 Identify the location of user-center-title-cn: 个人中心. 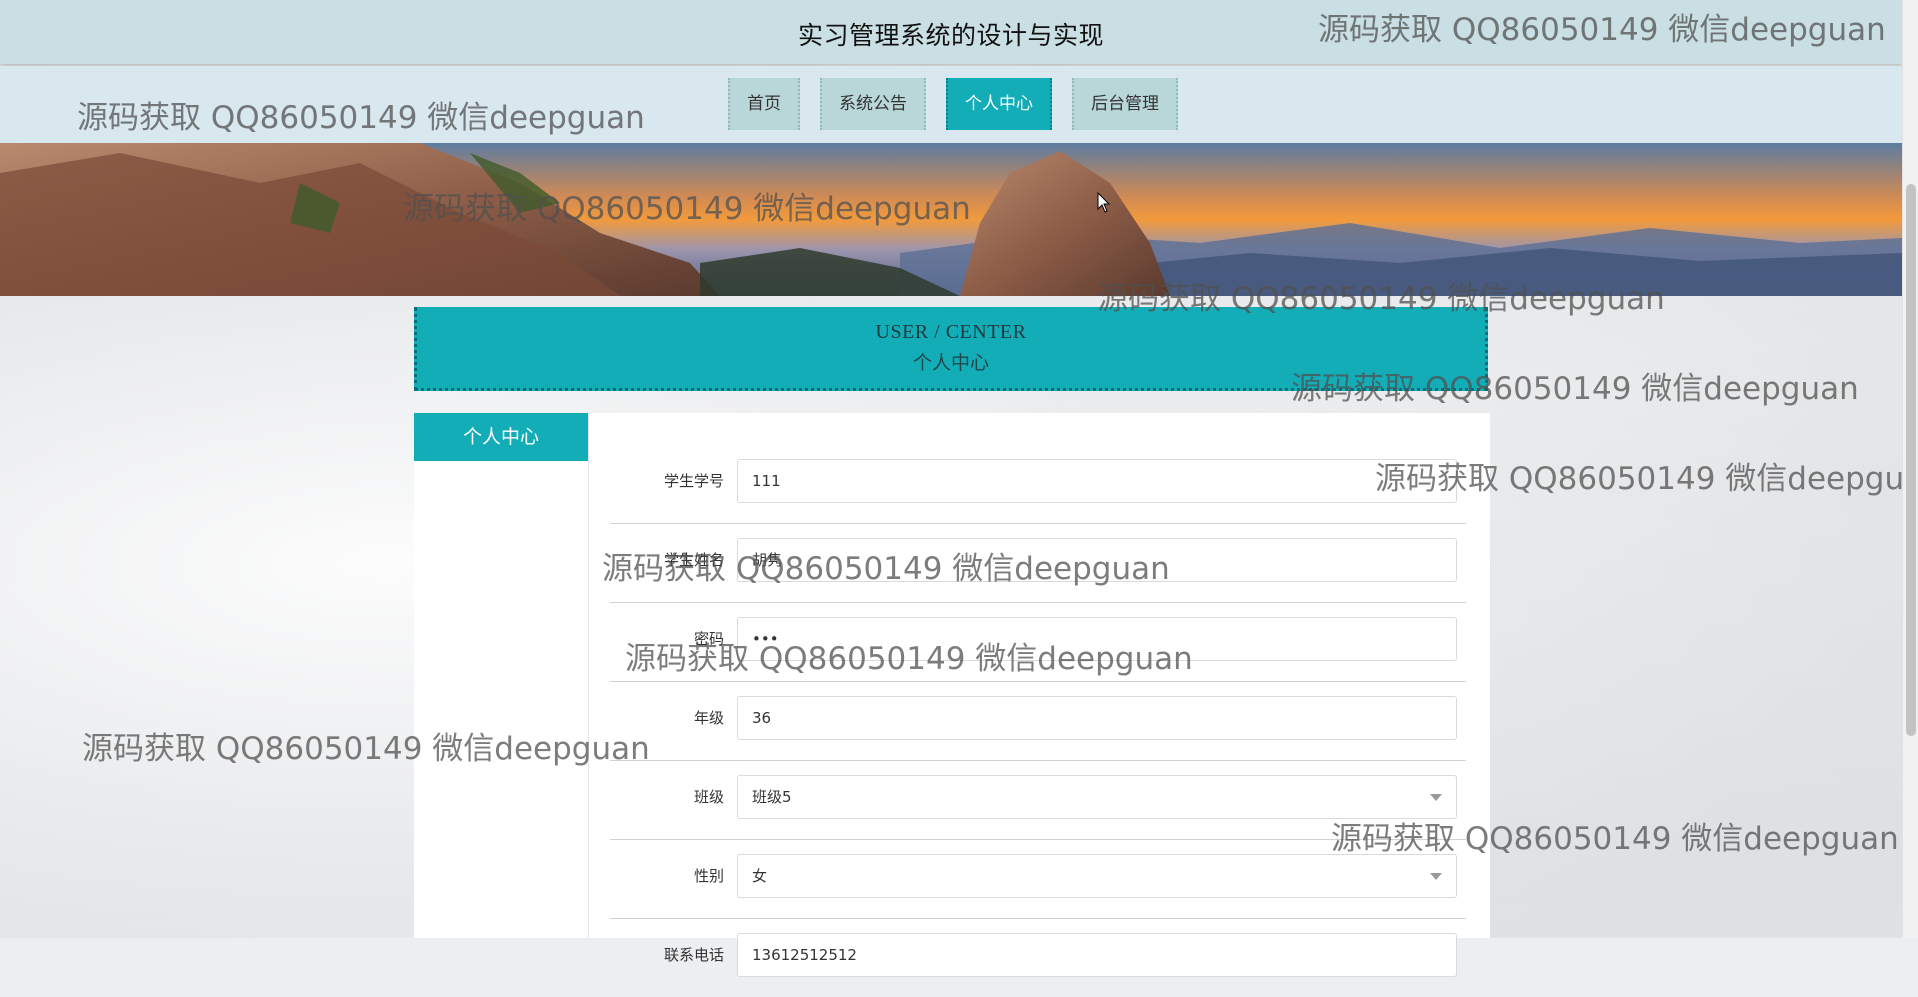
(950, 363).